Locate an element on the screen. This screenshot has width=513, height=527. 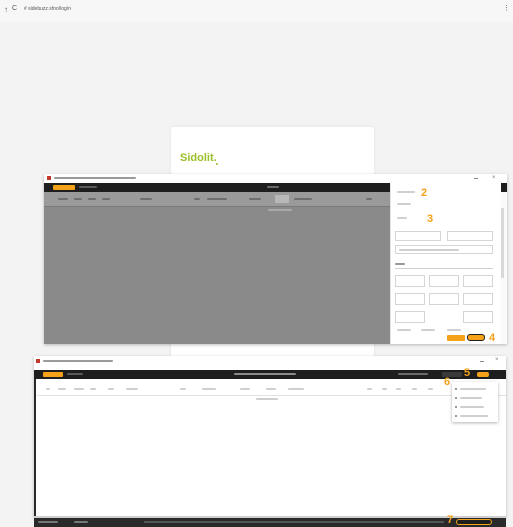
taskbar: 7 is located at coordinates (270, 520).